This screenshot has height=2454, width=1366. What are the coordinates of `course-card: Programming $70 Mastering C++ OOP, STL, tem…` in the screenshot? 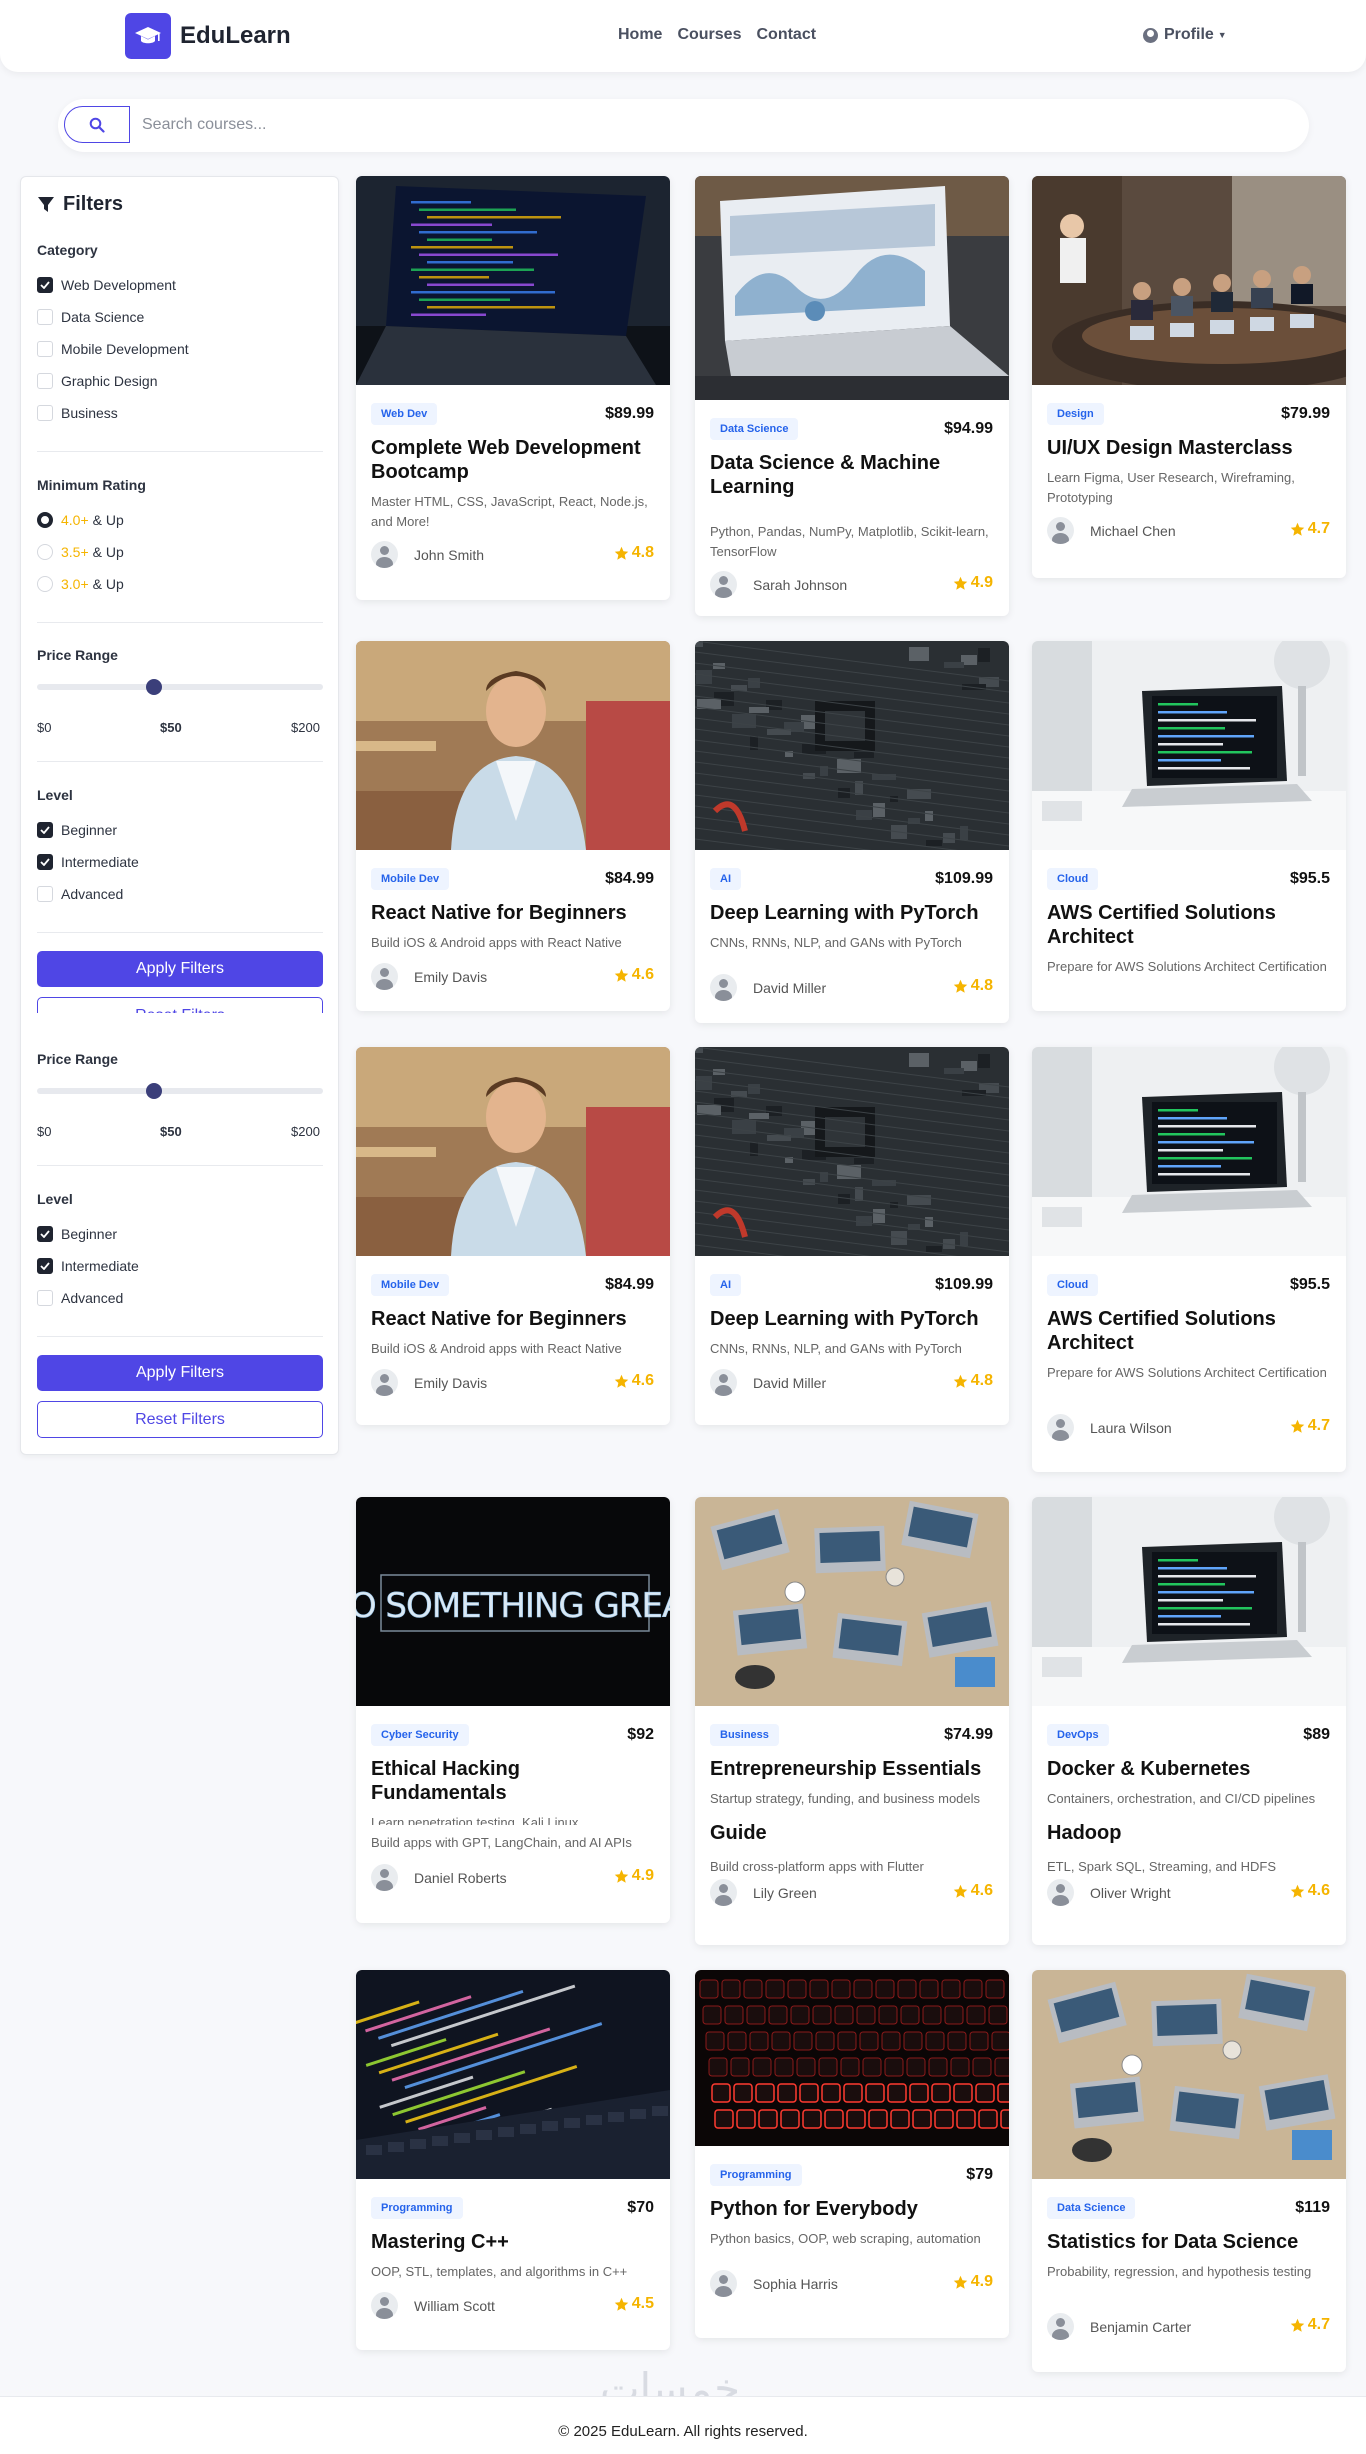 It's located at (513, 2160).